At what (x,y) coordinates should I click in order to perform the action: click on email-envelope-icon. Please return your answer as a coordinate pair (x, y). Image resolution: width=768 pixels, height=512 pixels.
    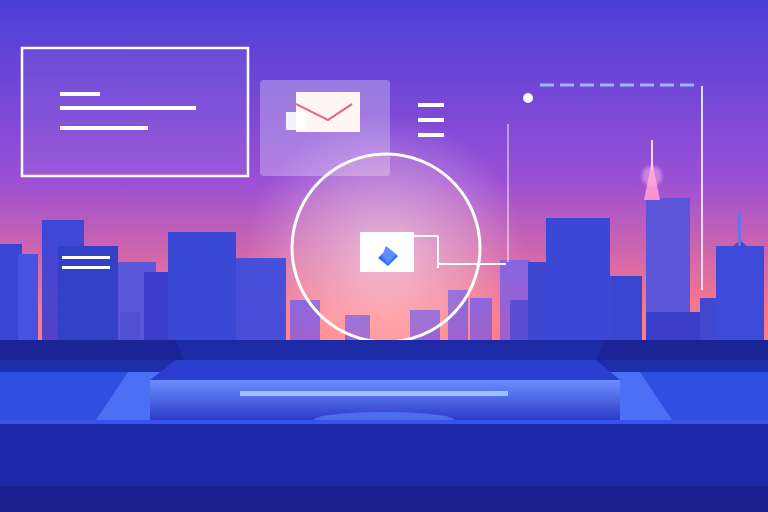
    Looking at the image, I should click on (323, 112).